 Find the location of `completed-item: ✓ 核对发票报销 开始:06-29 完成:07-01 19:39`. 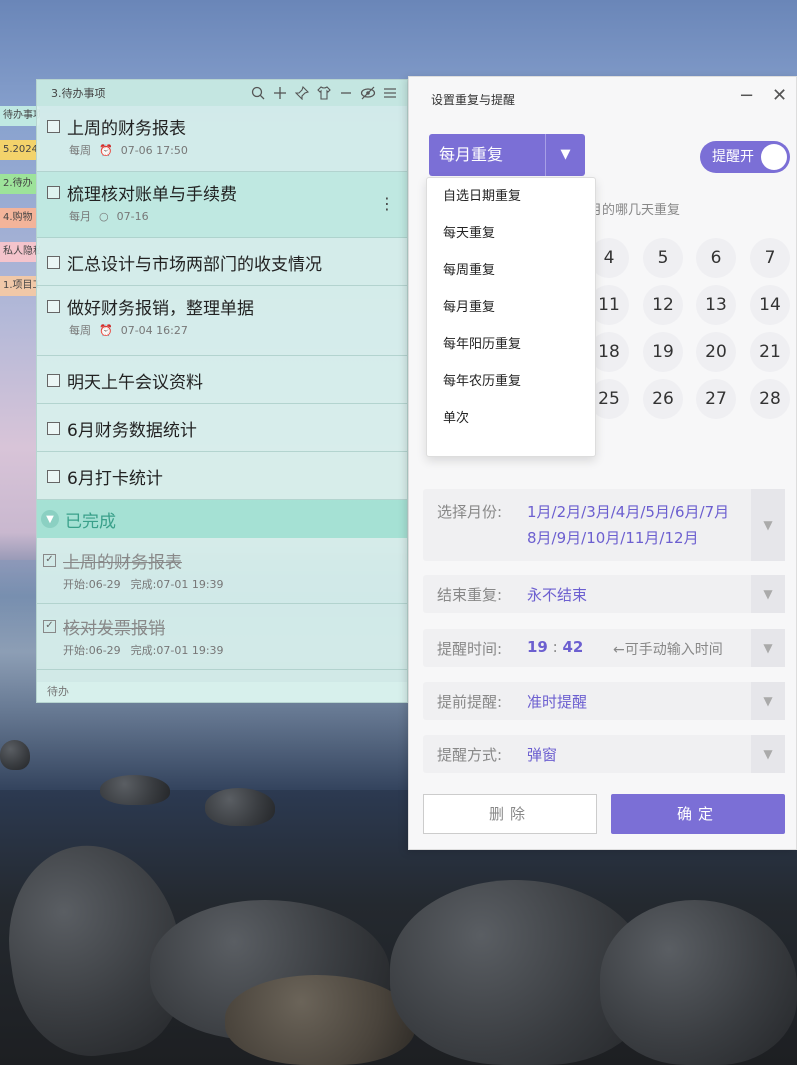

completed-item: ✓ 核对发票报销 开始:06-29 完成:07-01 19:39 is located at coordinates (222, 637).